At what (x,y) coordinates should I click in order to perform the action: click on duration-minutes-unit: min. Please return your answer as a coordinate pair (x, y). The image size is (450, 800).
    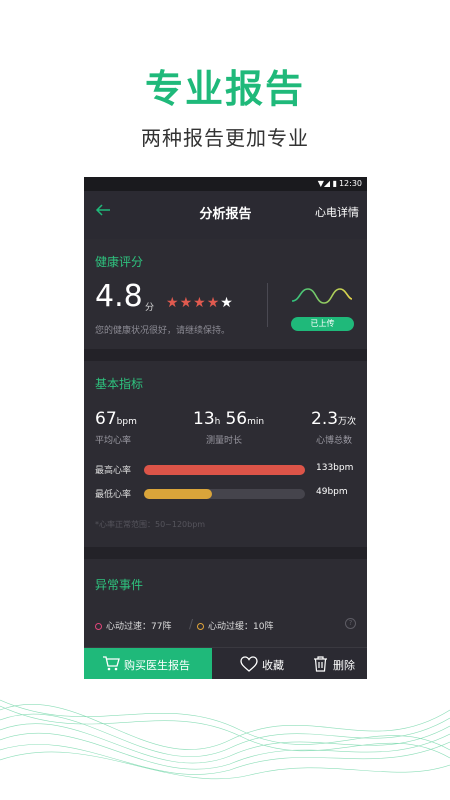
    Looking at the image, I should click on (256, 422).